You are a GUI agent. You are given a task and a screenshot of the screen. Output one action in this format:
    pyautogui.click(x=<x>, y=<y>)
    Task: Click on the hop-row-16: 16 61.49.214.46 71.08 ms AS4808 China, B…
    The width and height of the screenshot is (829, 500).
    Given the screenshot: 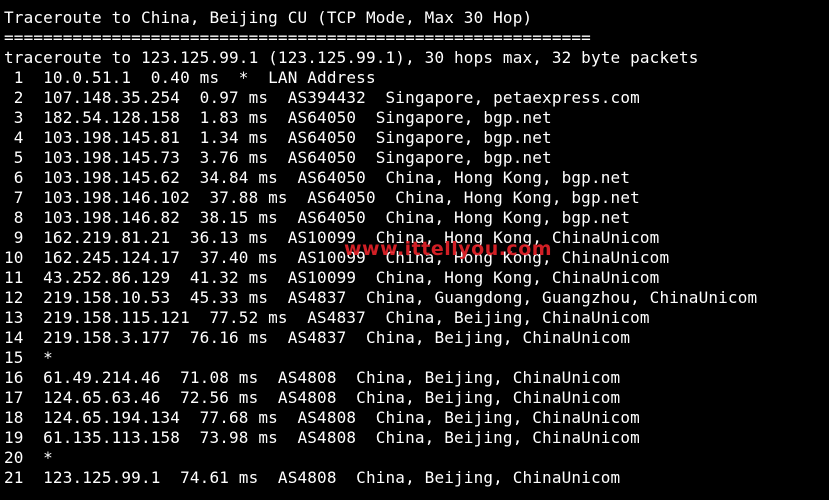 What is the action you would take?
    pyautogui.click(x=312, y=377)
    